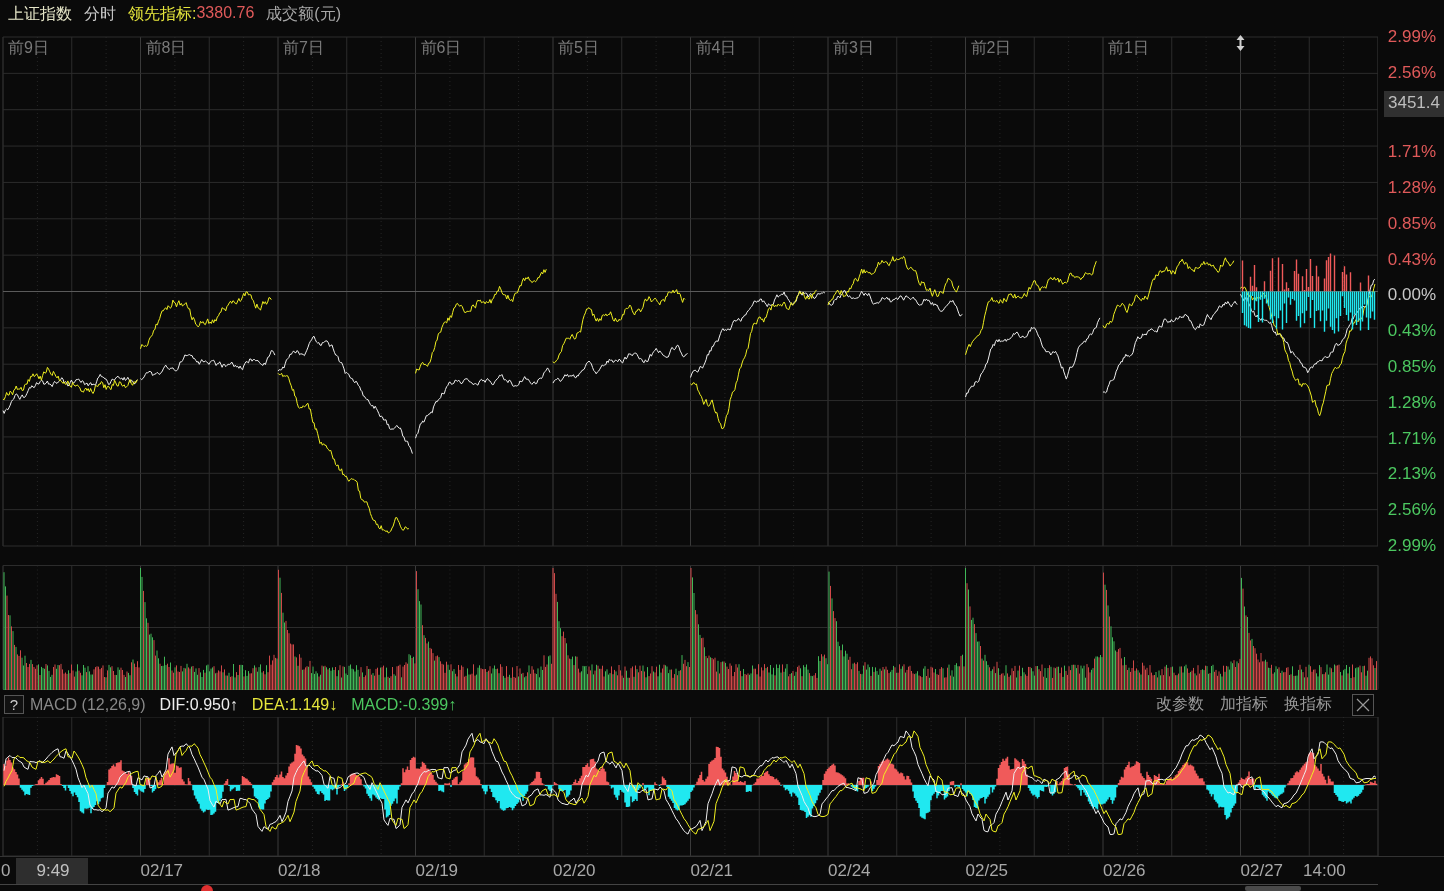 This screenshot has width=1444, height=891. I want to click on scrollbar-thumb, so click(1273, 888).